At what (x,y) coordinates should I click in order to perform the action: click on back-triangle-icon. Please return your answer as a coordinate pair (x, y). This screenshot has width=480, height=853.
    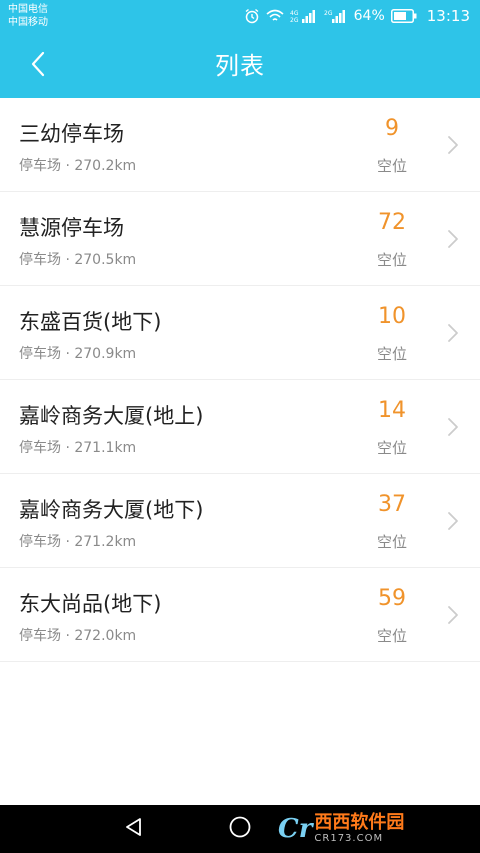
    Looking at the image, I should click on (134, 829).